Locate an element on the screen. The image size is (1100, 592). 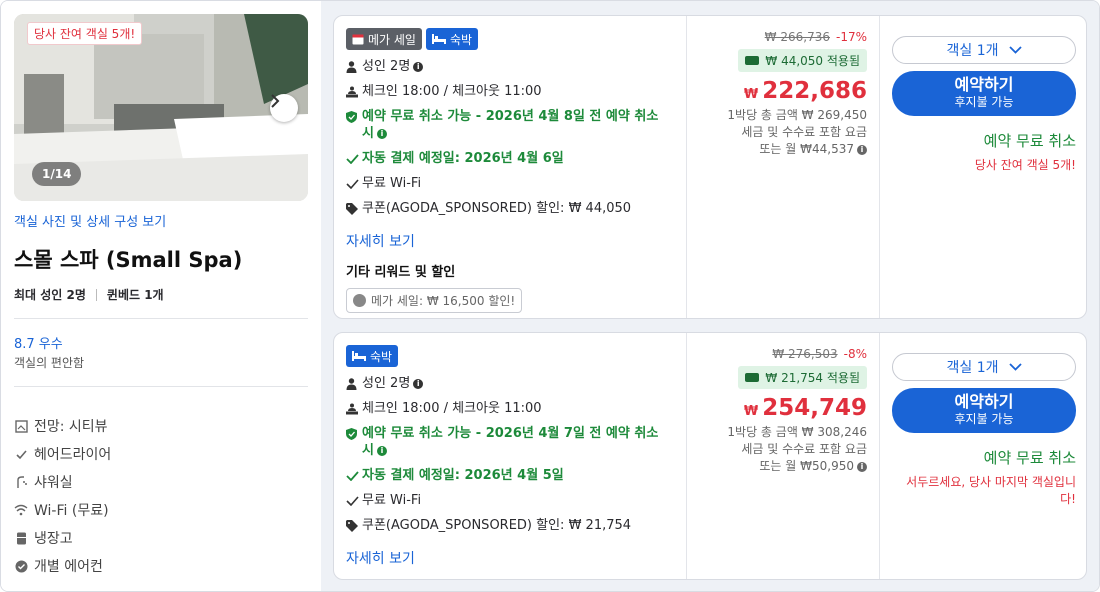
reception-icon is located at coordinates (354, 91).